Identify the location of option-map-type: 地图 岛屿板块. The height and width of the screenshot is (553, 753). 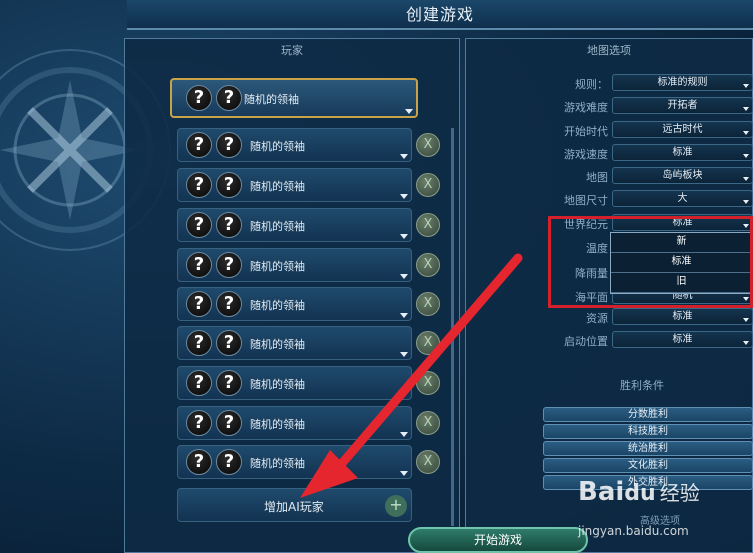
(611, 176).